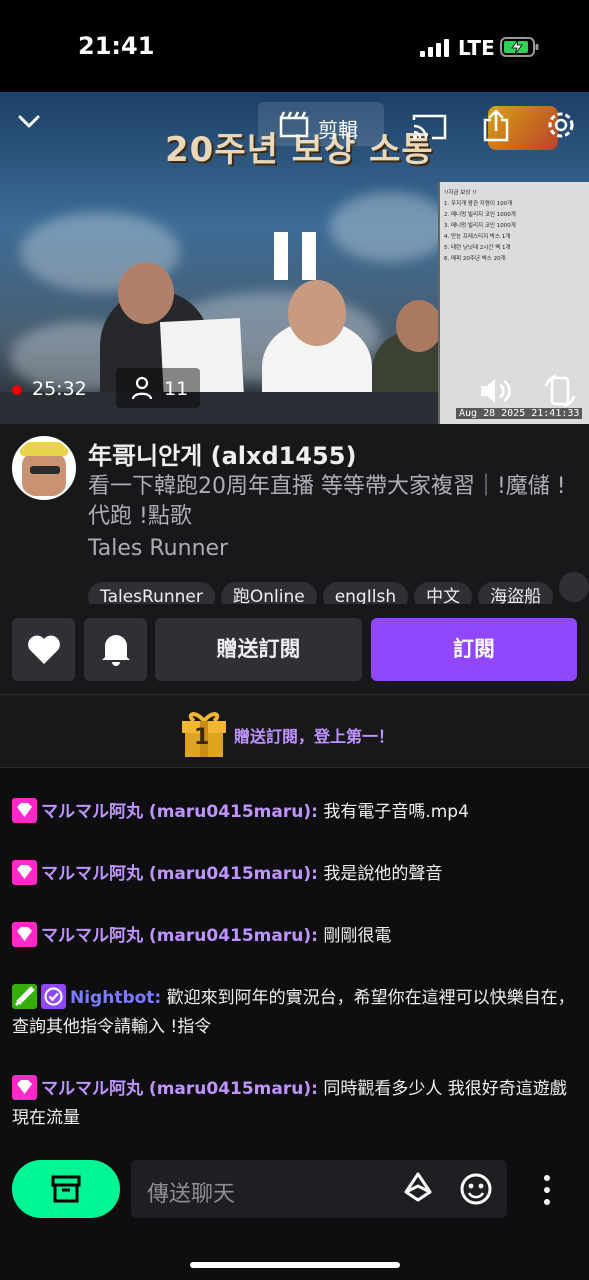 Image resolution: width=589 pixels, height=1280 pixels. I want to click on rotate-screen-icon, so click(560, 391).